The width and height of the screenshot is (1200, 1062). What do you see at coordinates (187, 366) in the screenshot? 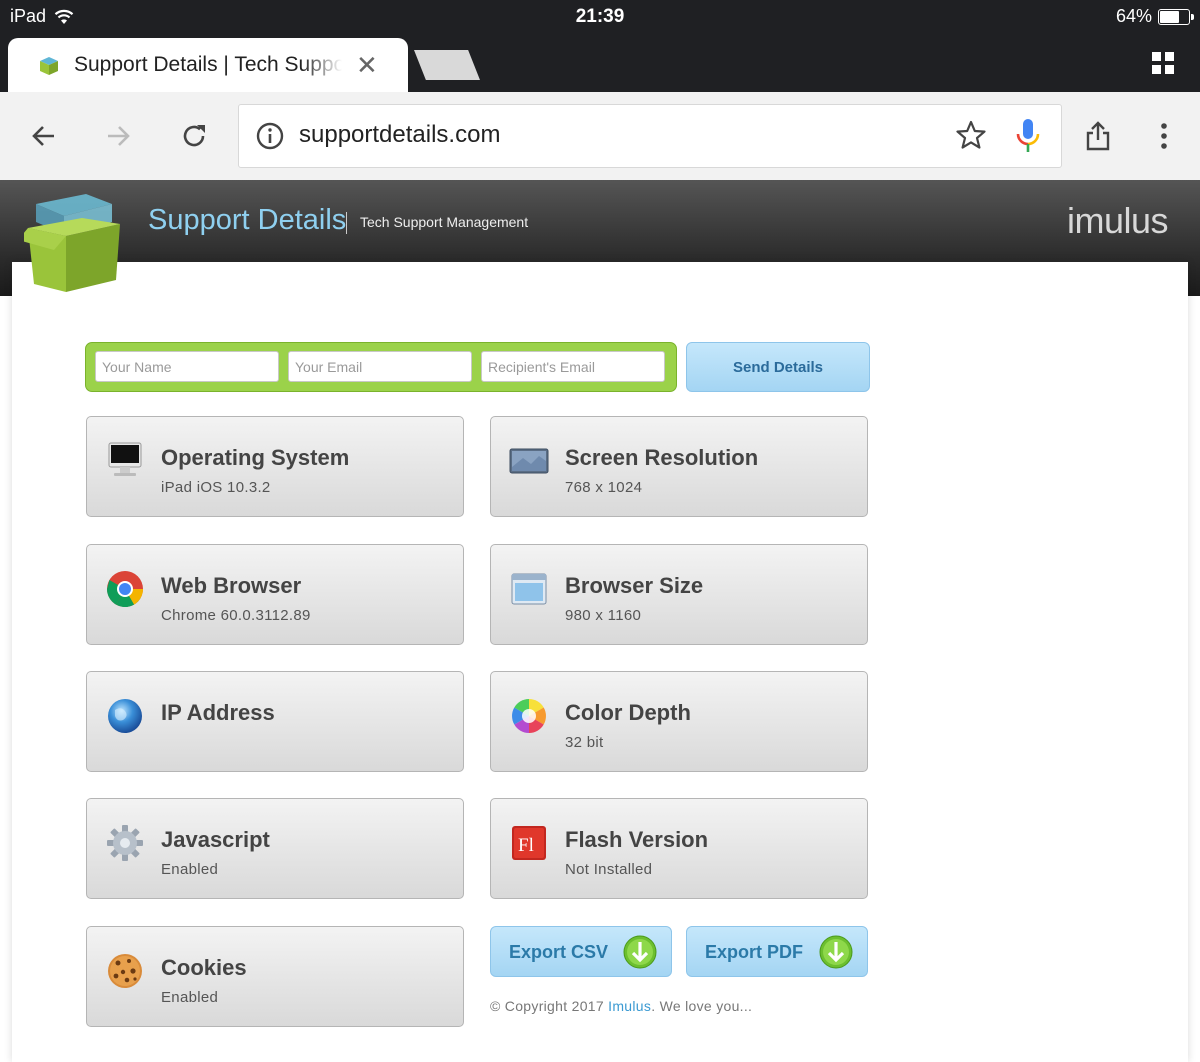
I see `your-name-input` at bounding box center [187, 366].